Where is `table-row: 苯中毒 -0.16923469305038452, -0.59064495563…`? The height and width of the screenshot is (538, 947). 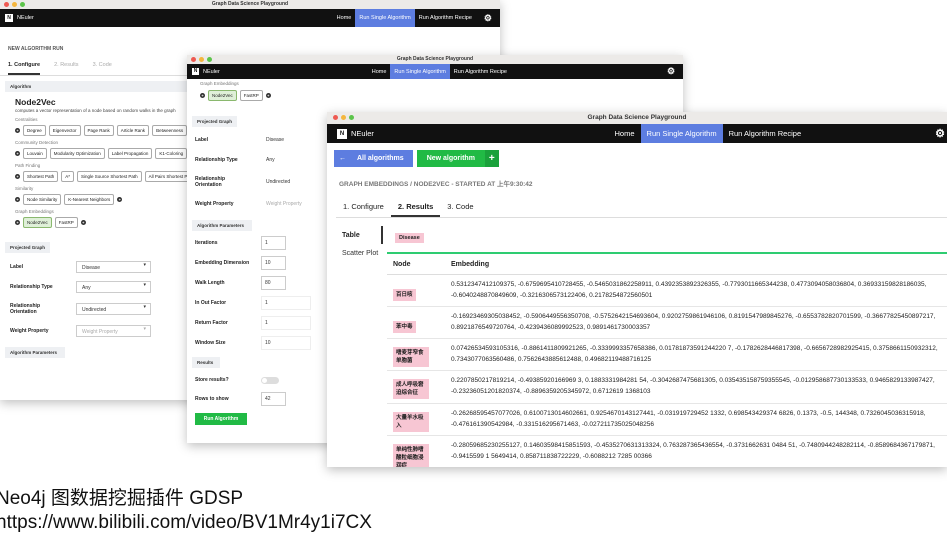
table-row: 苯中毒 -0.16923469305038452, -0.59064495563… is located at coordinates (667, 323).